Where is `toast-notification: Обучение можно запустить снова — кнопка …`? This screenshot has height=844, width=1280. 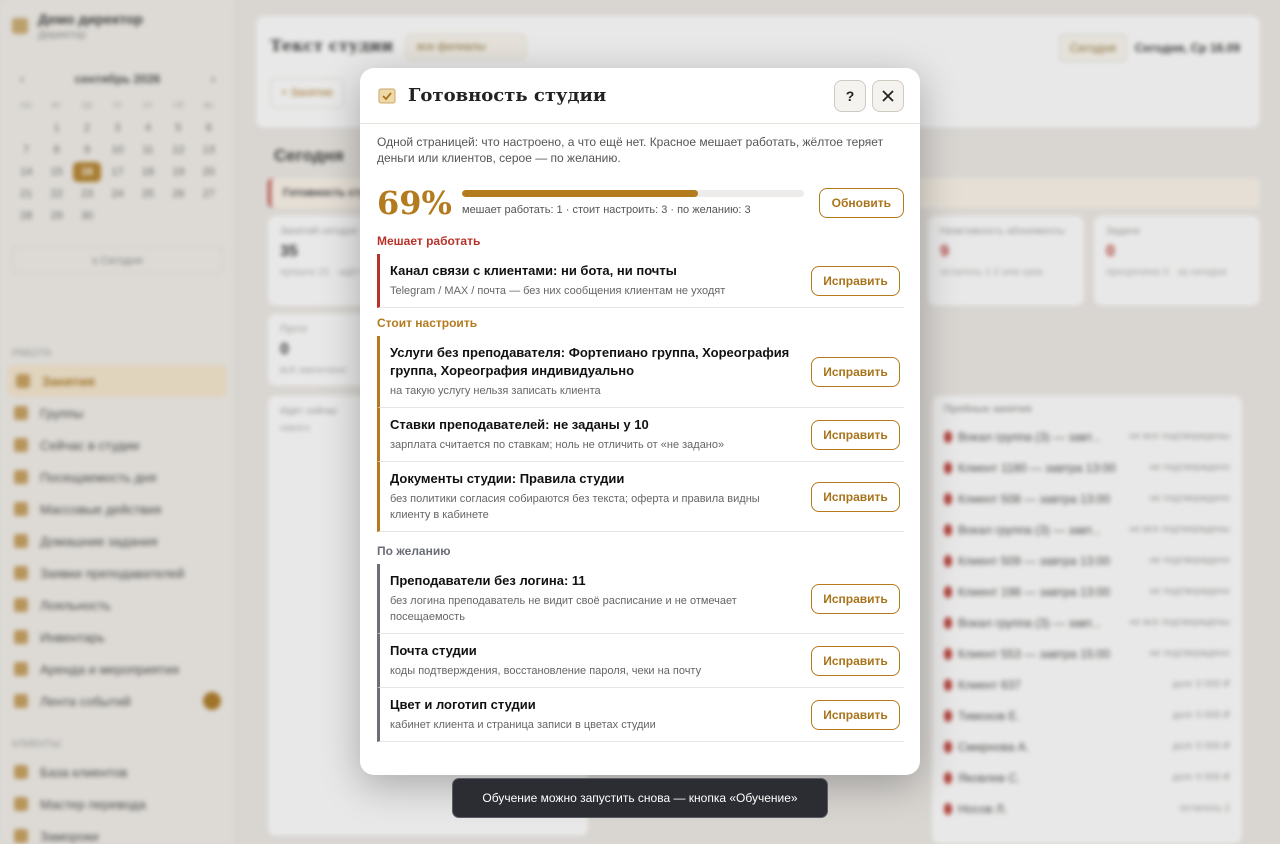 toast-notification: Обучение можно запустить снова — кнопка … is located at coordinates (640, 798).